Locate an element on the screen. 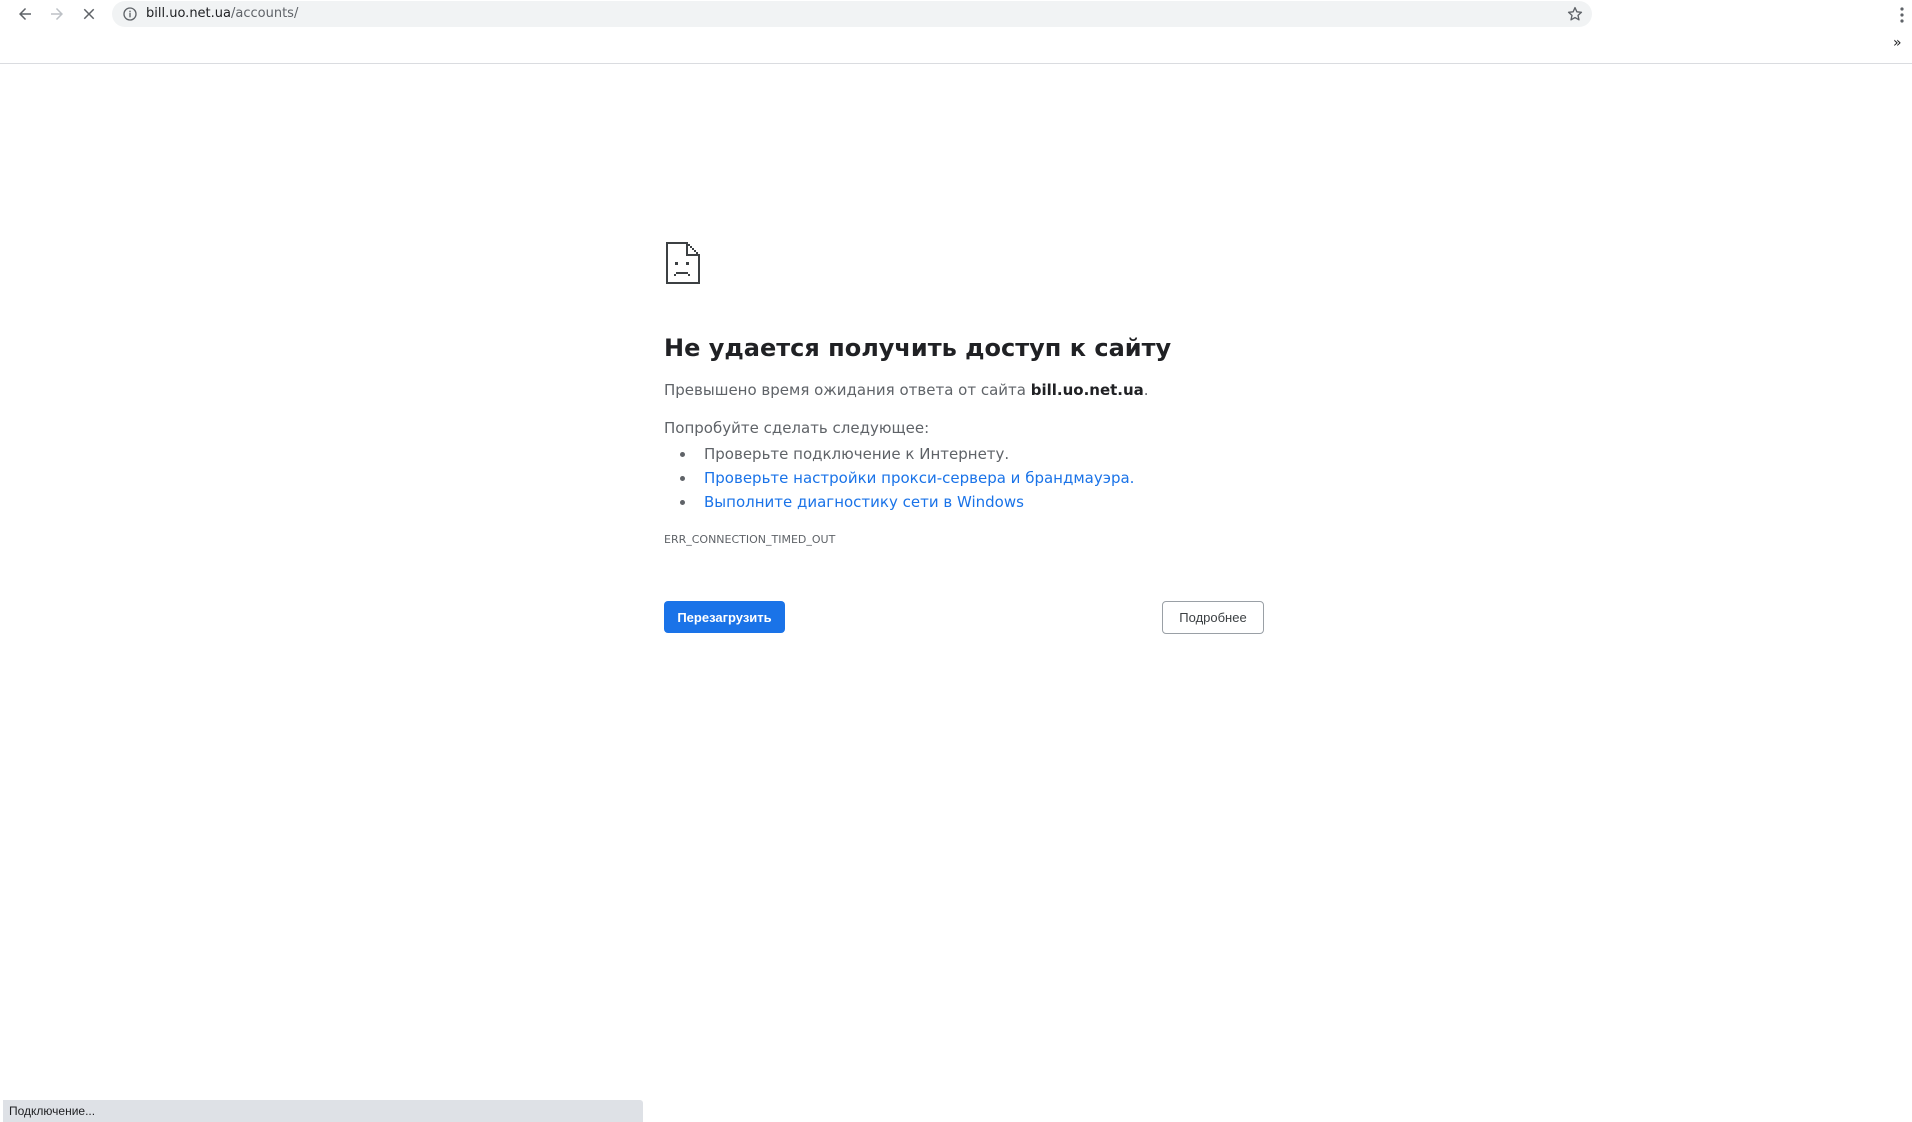  summary-suffix: . is located at coordinates (1146, 390).